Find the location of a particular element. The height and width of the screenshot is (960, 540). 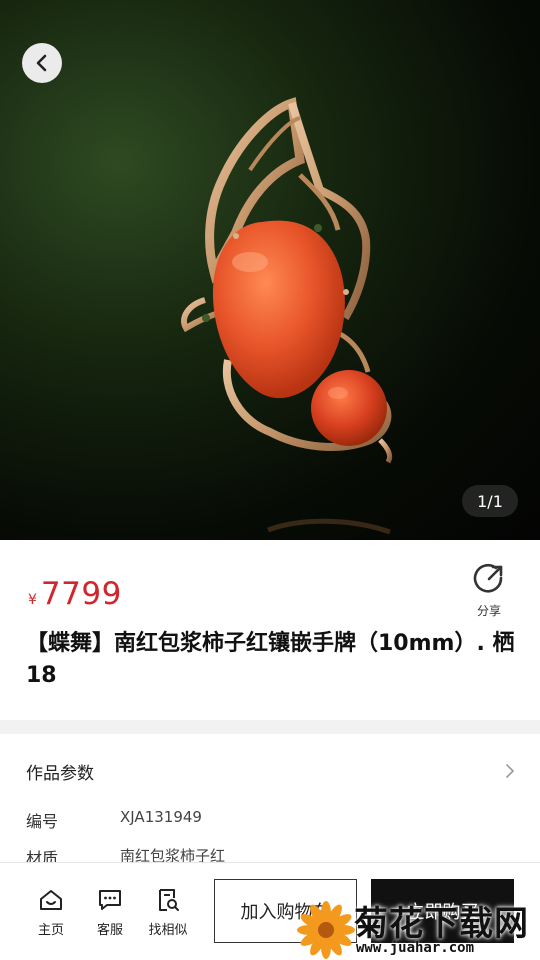

share-button: 分享 is located at coordinates (489, 590).